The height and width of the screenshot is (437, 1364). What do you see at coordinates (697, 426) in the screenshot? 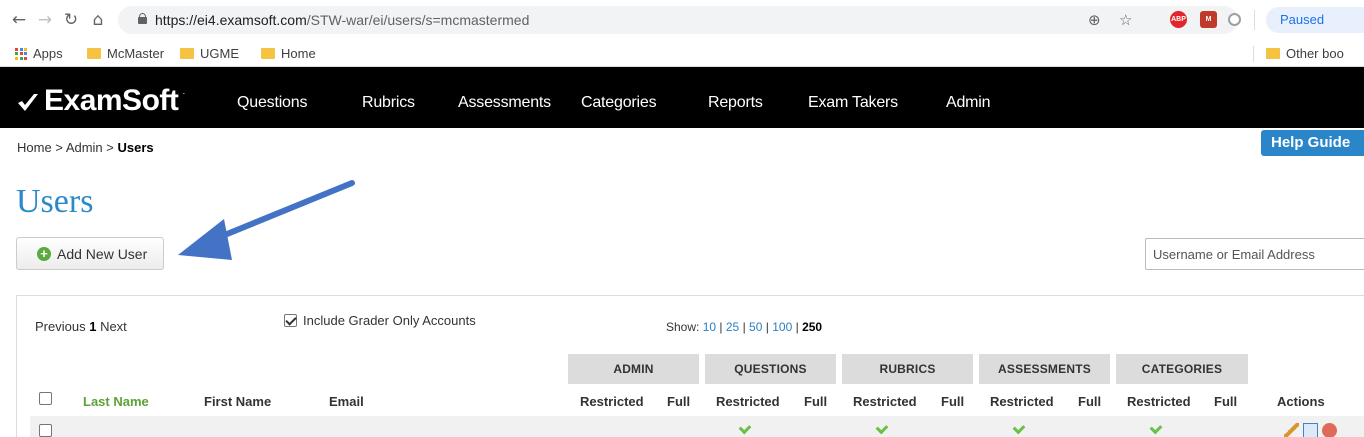
I see `table-row` at bounding box center [697, 426].